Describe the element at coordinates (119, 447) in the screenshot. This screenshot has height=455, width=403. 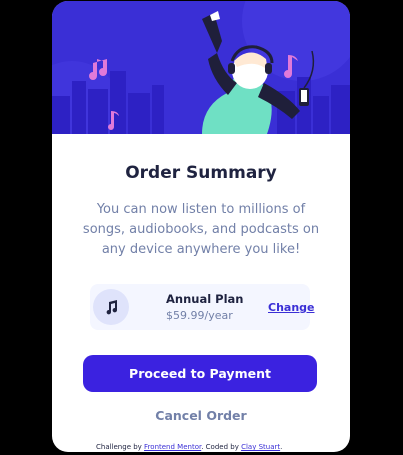
I see `attribution-prefix: Challenge by` at that location.